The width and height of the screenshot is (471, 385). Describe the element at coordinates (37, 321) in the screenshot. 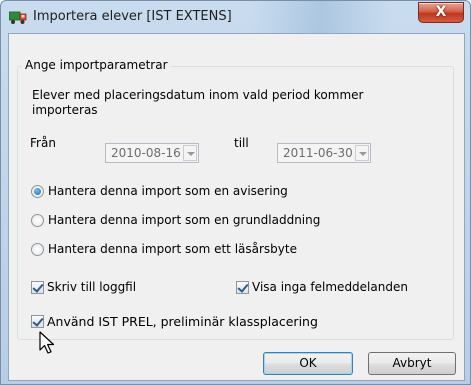

I see `ist-prel-checkbox` at that location.